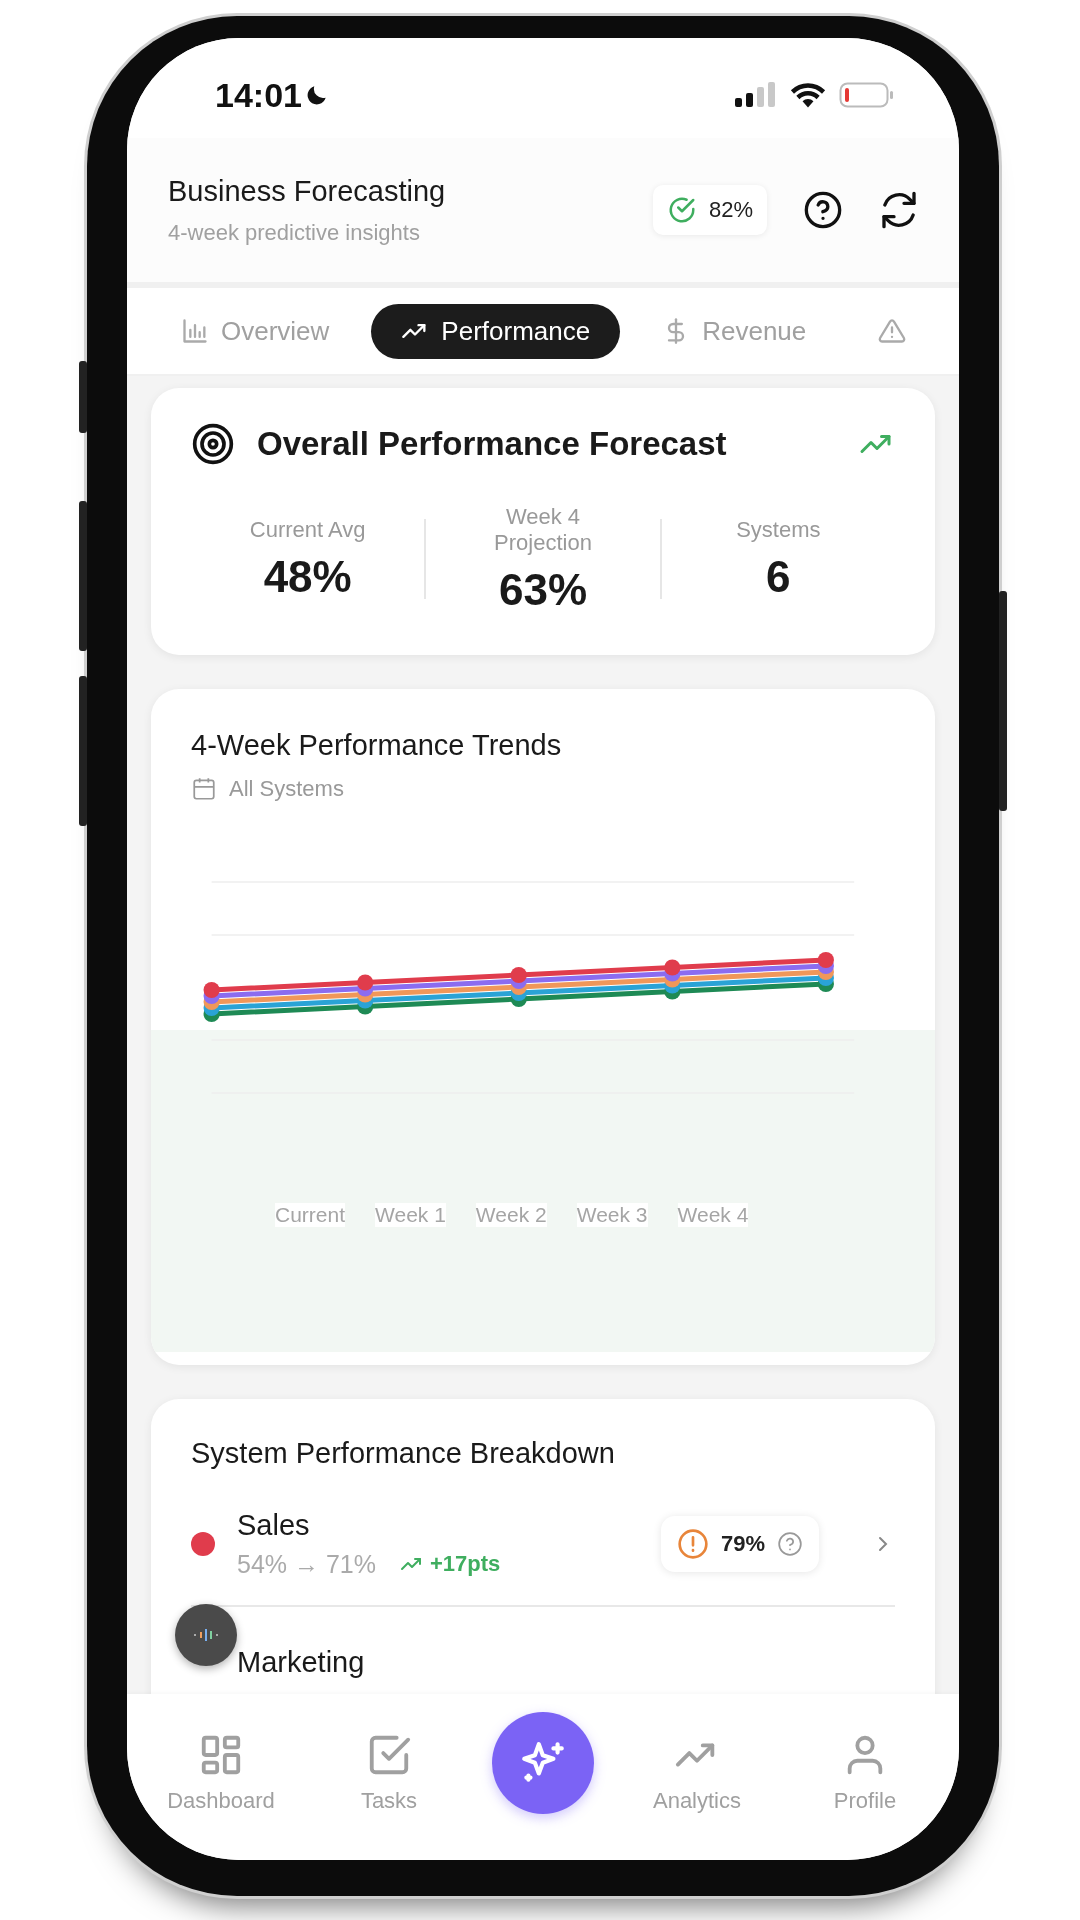  I want to click on refresh-icon, so click(899, 210).